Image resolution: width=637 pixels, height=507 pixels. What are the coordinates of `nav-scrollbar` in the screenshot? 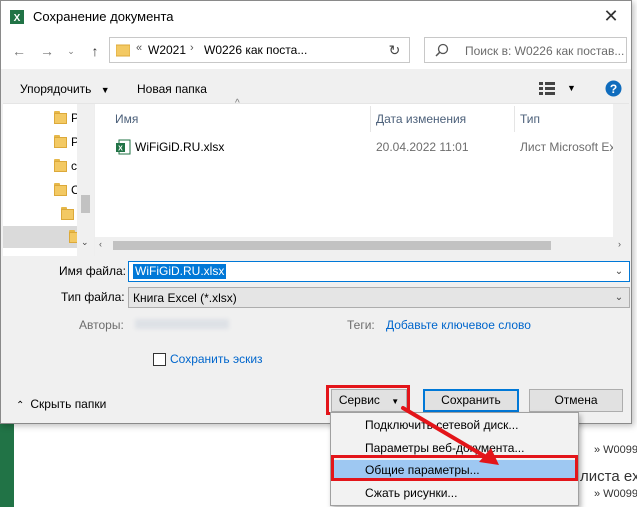 It's located at (85, 180).